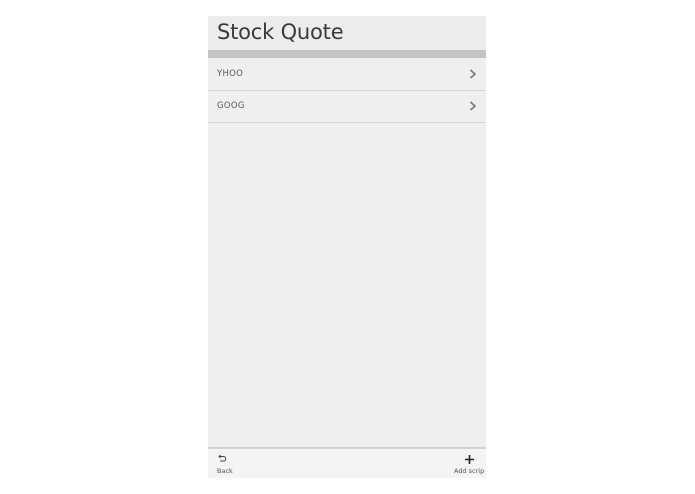 The width and height of the screenshot is (695, 494). Describe the element at coordinates (225, 471) in the screenshot. I see `back-label: Back` at that location.